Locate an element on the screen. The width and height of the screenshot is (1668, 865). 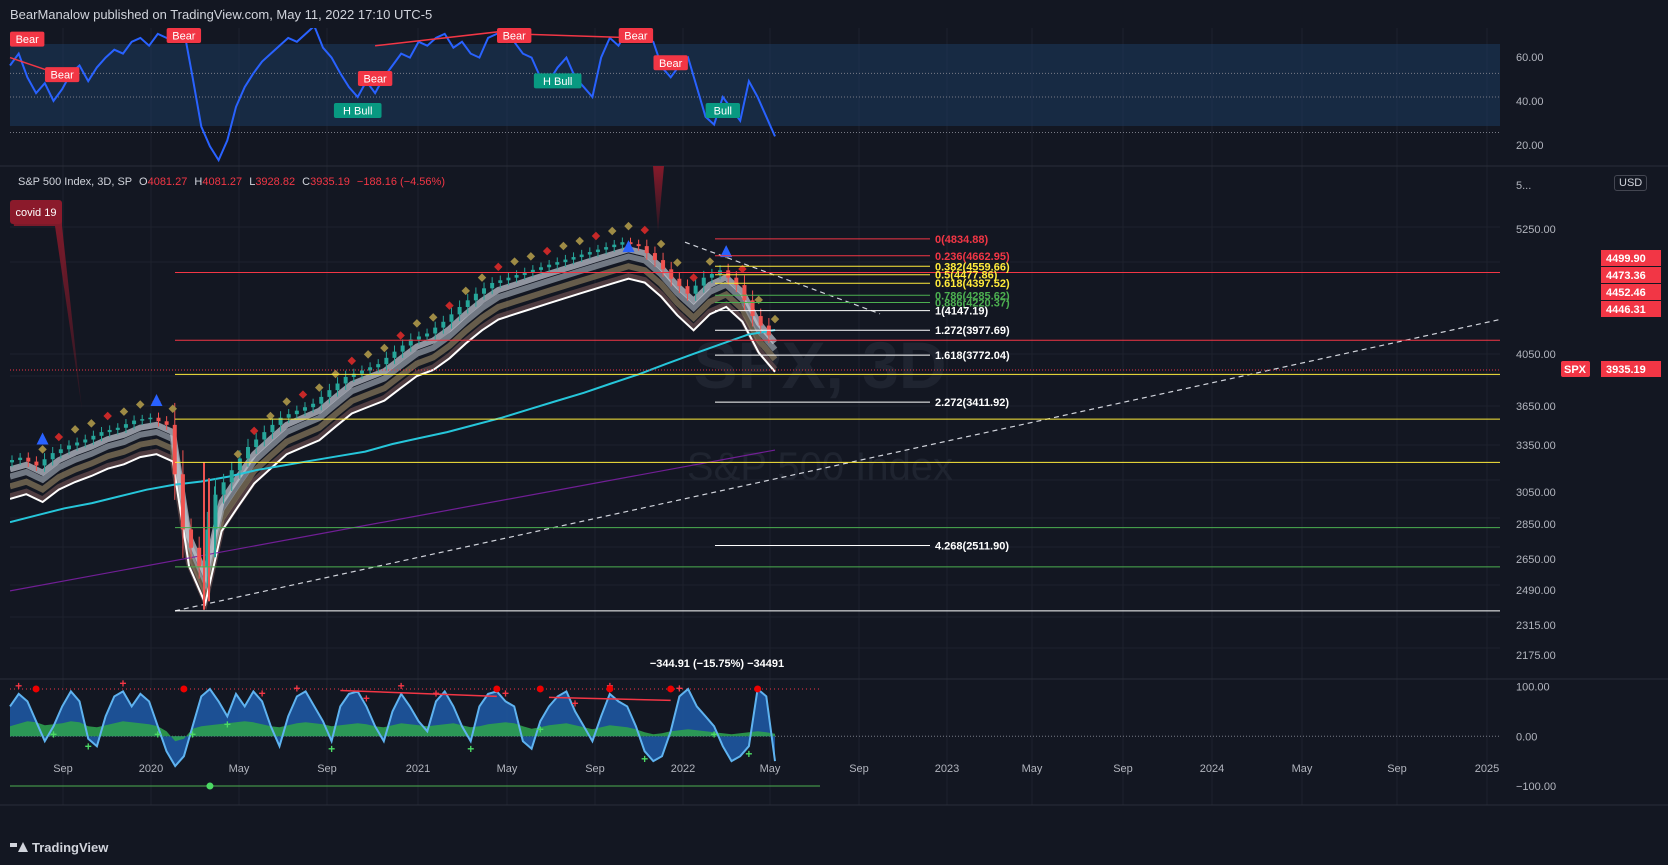
x-tick-label: 2023 is located at coordinates (947, 769).